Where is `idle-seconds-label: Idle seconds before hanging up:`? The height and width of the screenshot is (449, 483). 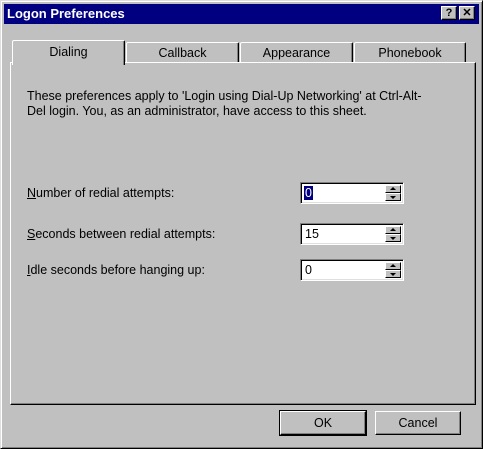 idle-seconds-label: Idle seconds before hanging up: is located at coordinates (116, 270).